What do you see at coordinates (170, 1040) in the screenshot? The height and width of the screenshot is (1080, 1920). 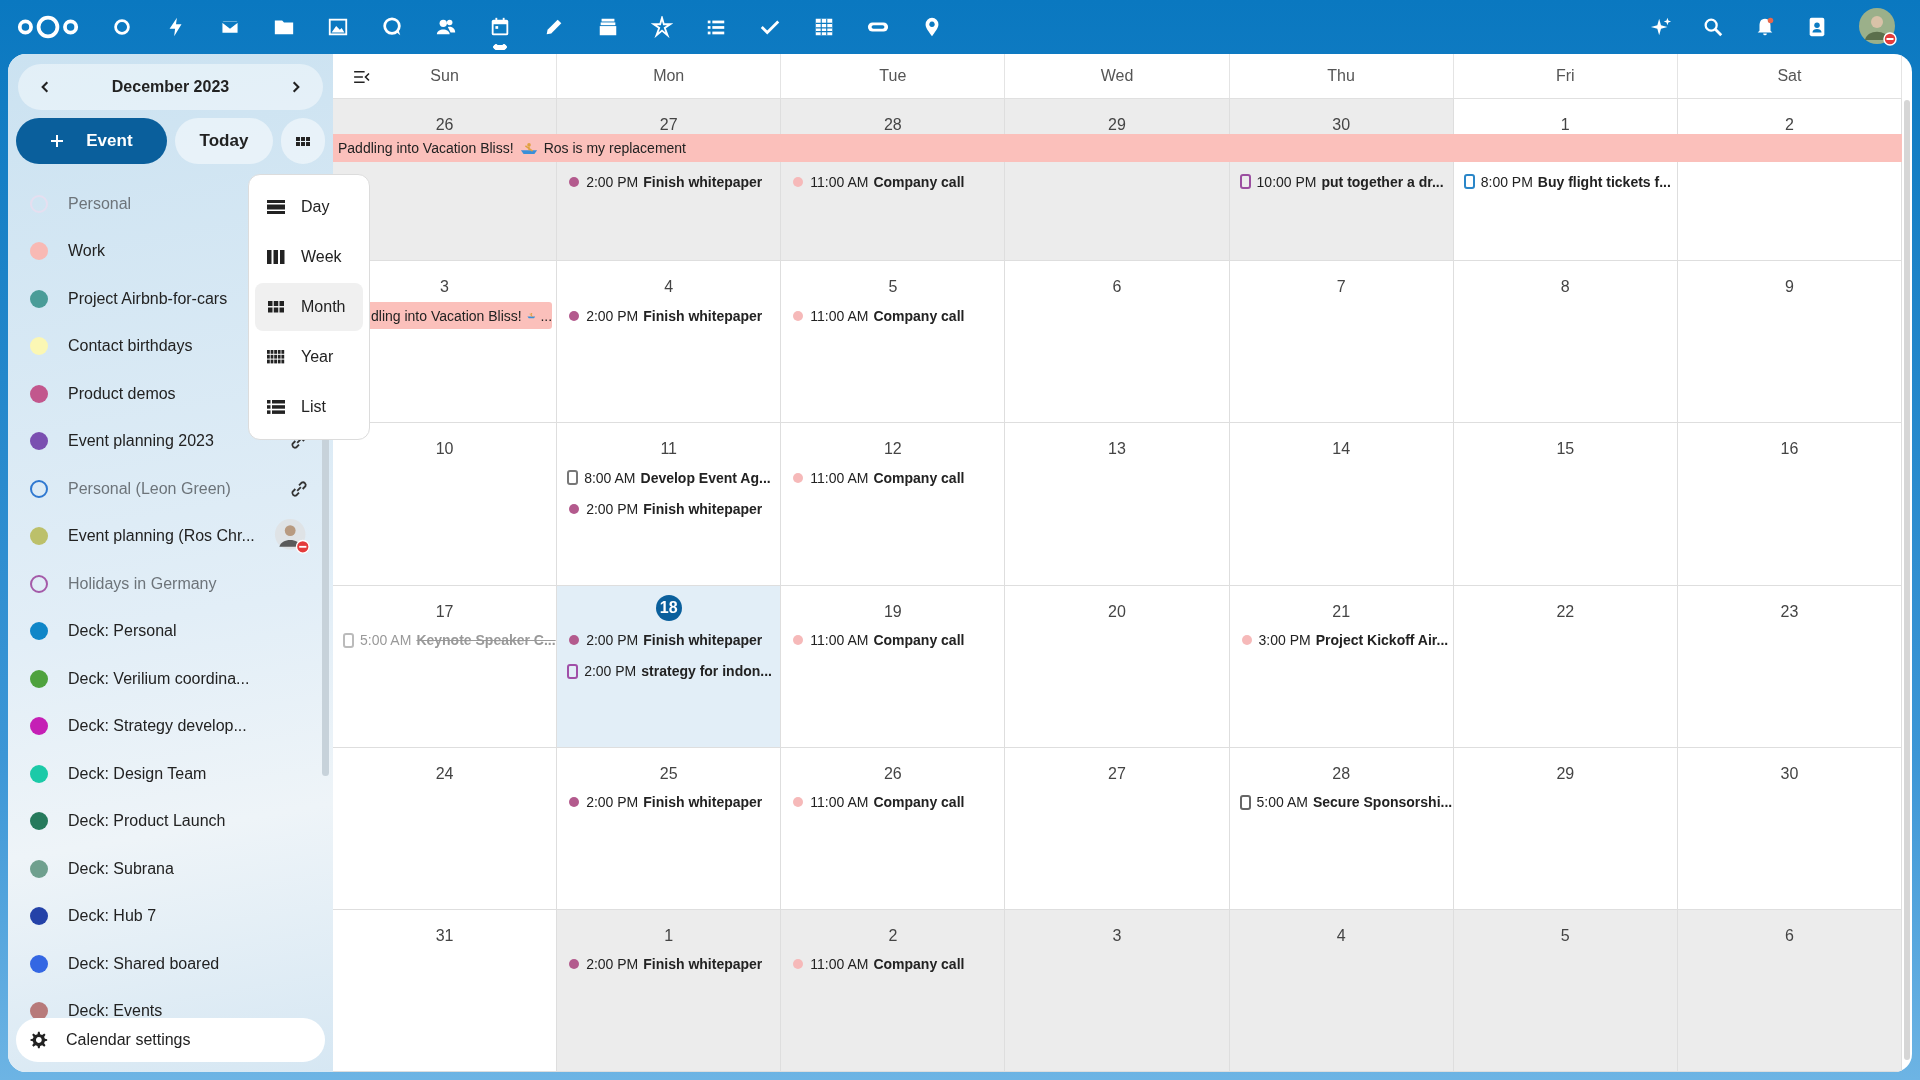 I see `calendar-settings-button: Calendar settings` at bounding box center [170, 1040].